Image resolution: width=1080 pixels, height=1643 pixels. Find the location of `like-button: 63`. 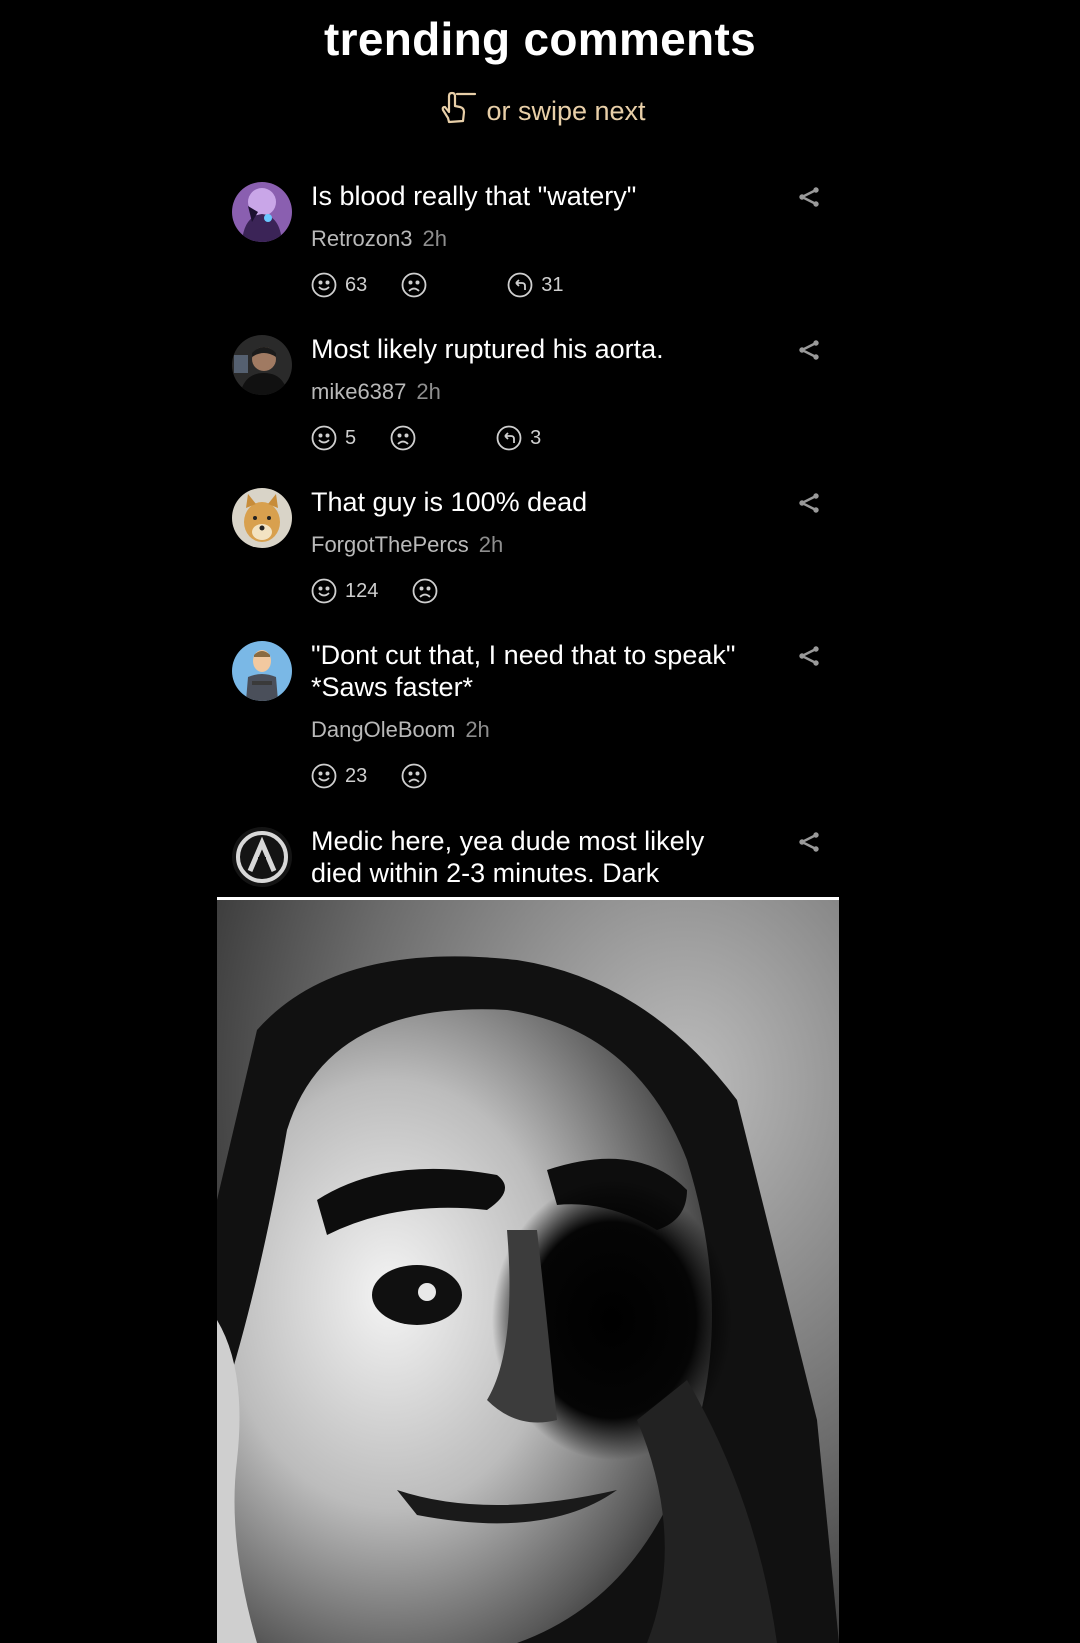

like-button: 63 is located at coordinates (339, 285).